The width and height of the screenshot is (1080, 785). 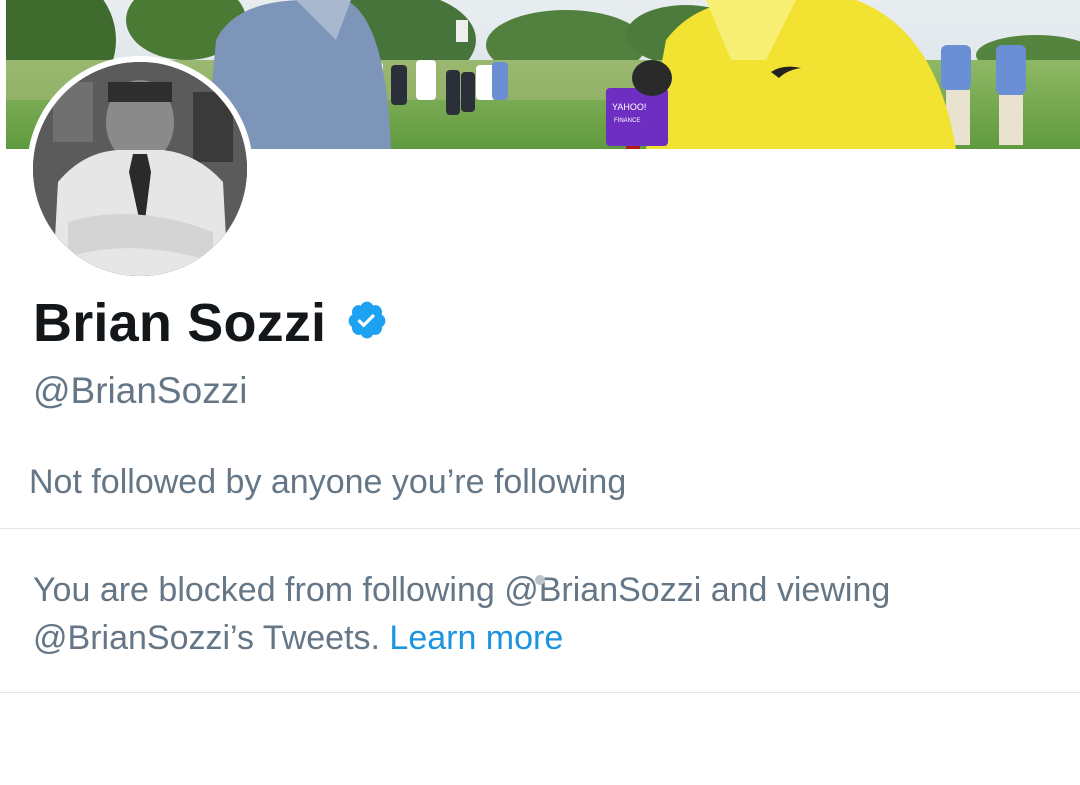 What do you see at coordinates (367, 320) in the screenshot?
I see `verified-badge-icon` at bounding box center [367, 320].